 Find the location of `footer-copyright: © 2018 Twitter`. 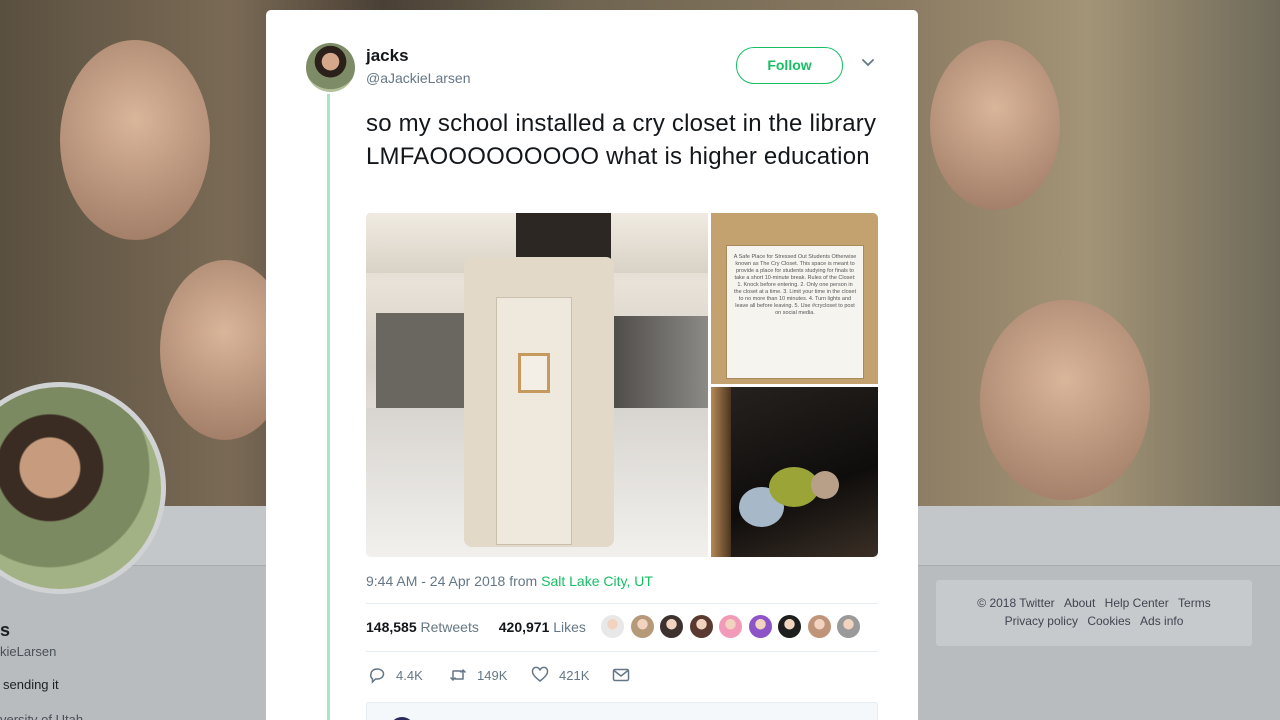

footer-copyright: © 2018 Twitter is located at coordinates (1016, 603).